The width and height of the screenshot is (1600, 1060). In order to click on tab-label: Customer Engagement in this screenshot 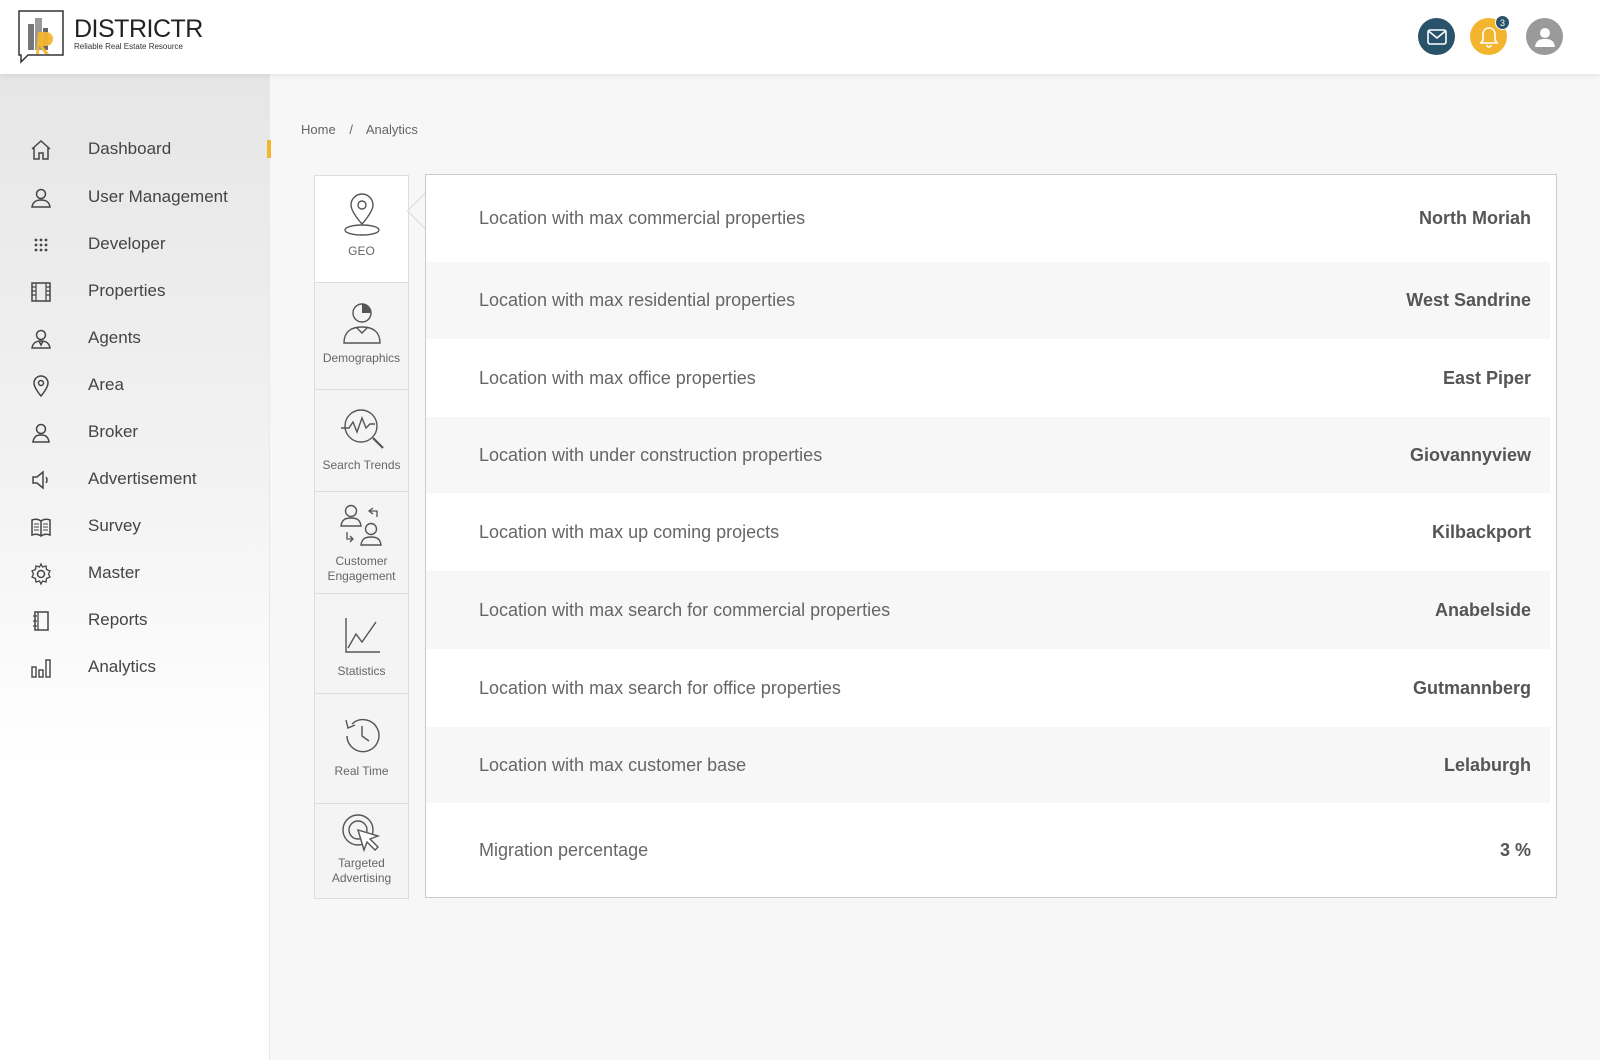, I will do `click(361, 568)`.